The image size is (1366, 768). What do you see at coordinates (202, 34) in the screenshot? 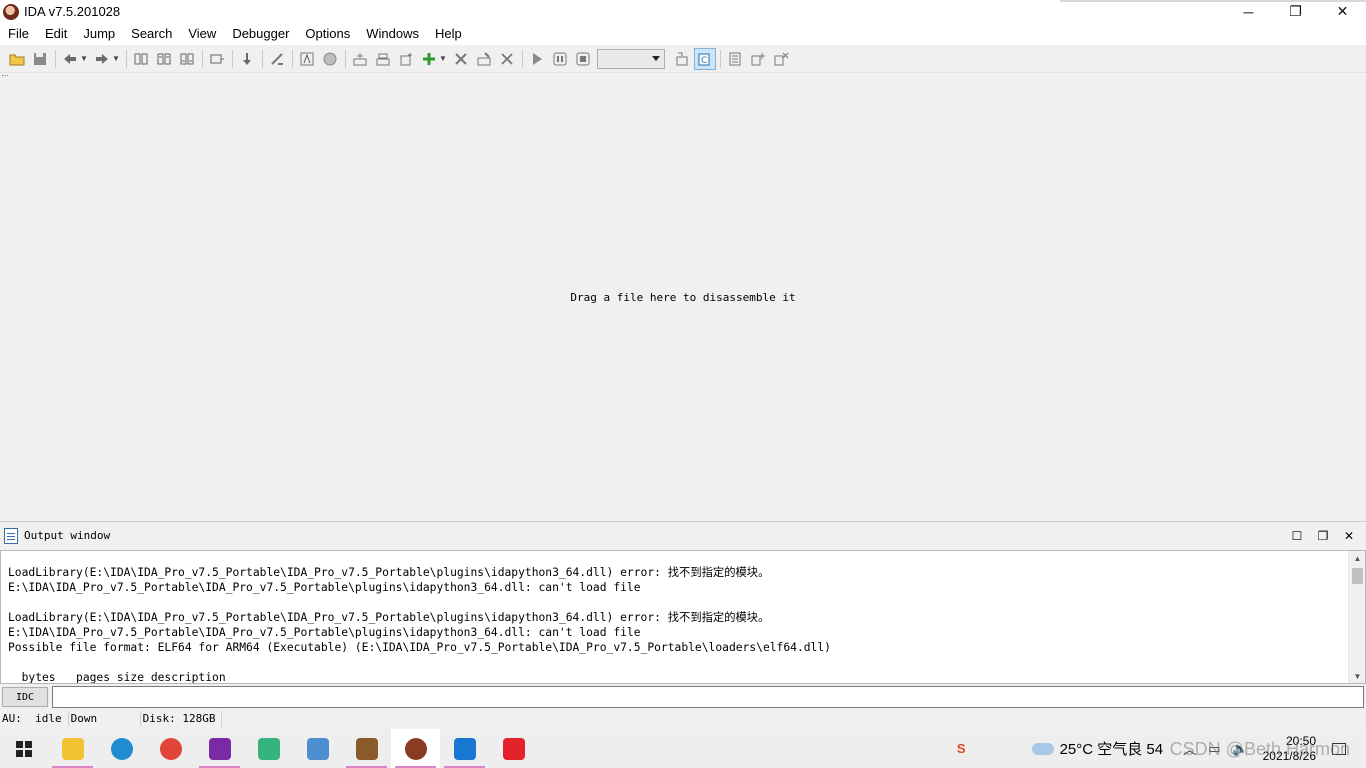
I see `menu-view: View` at bounding box center [202, 34].